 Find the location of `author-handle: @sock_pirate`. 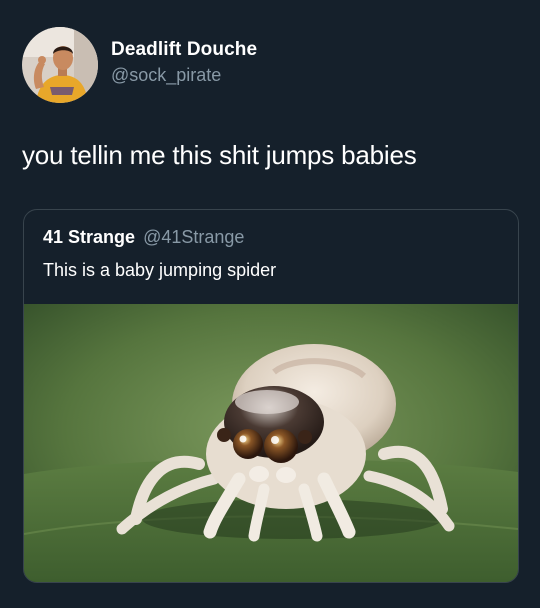

author-handle: @sock_pirate is located at coordinates (166, 75).